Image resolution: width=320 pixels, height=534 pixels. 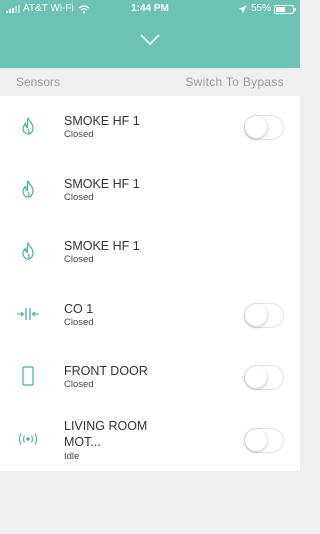 What do you see at coordinates (150, 9) in the screenshot?
I see `status-bar: AT&T Wi-Fi 1:44 PM 55%` at bounding box center [150, 9].